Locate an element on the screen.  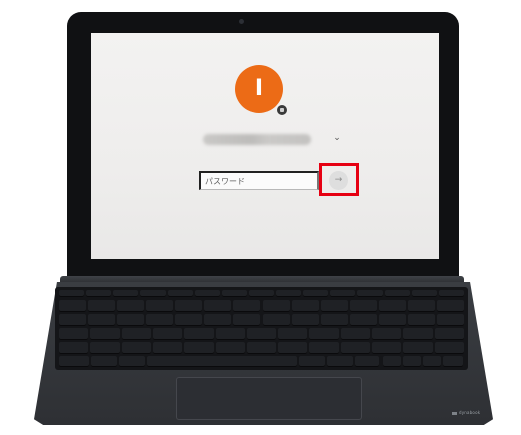
highlight-box is located at coordinates (339, 179).